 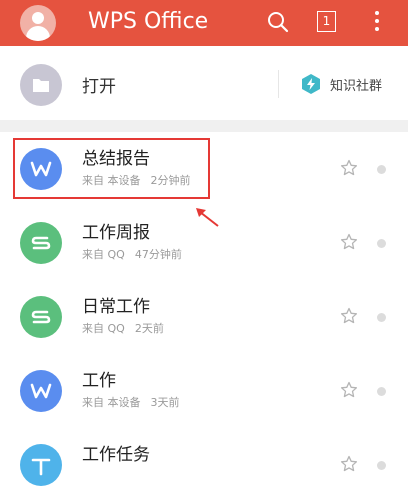 I want to click on section-separator, so click(x=204, y=126).